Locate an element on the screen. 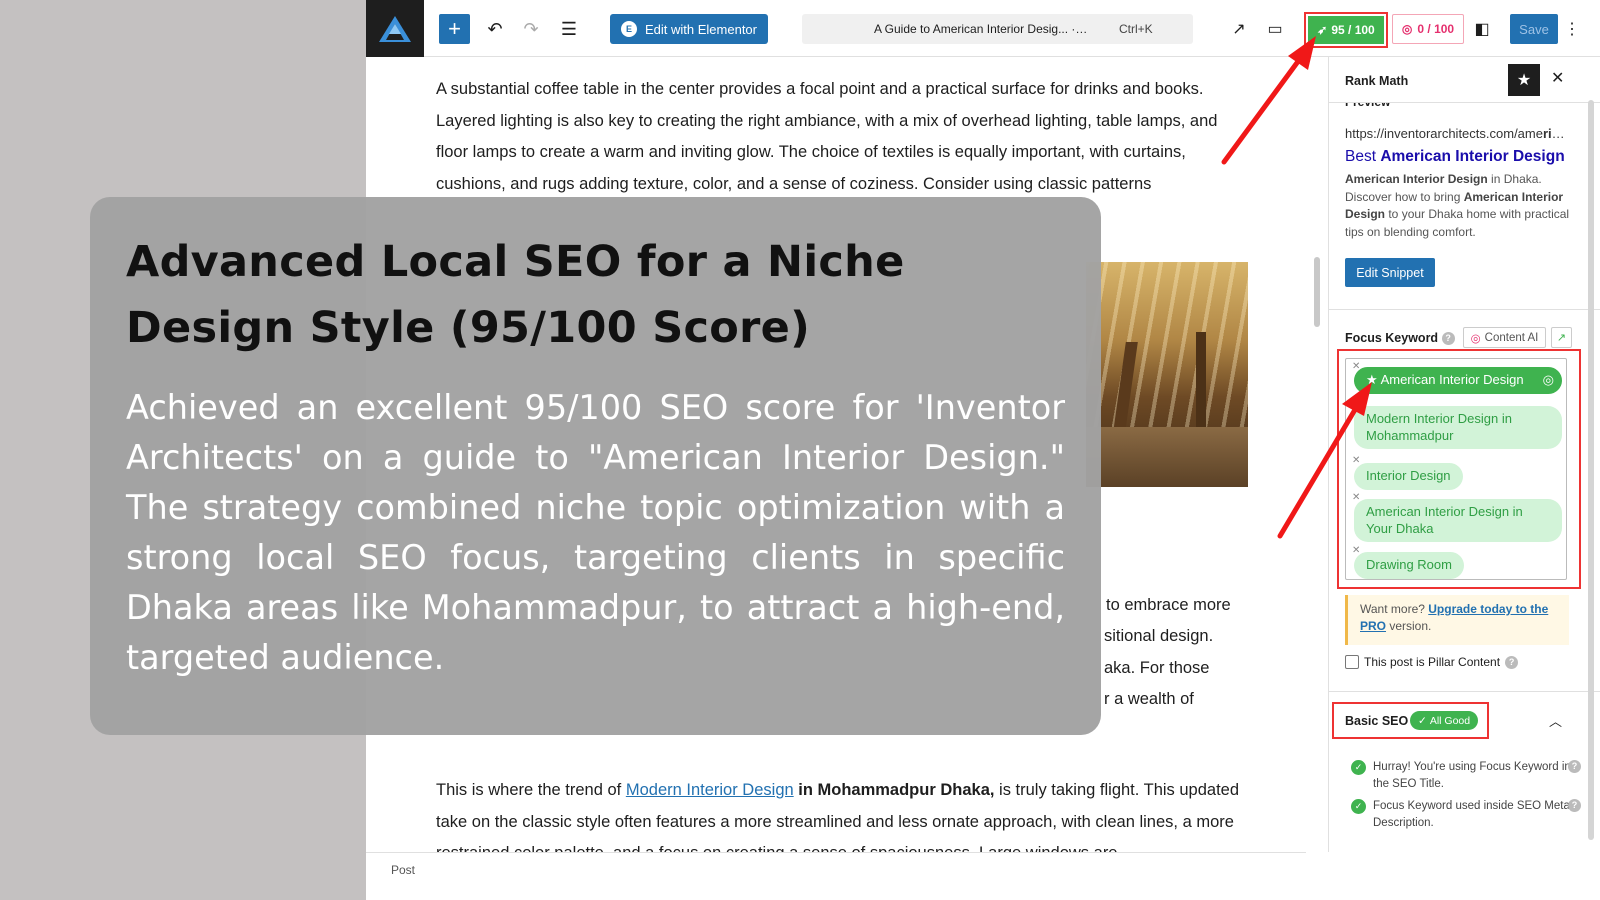 The height and width of the screenshot is (900, 1600). edit-with-elementor-button: E Edit with Elementor is located at coordinates (689, 29).